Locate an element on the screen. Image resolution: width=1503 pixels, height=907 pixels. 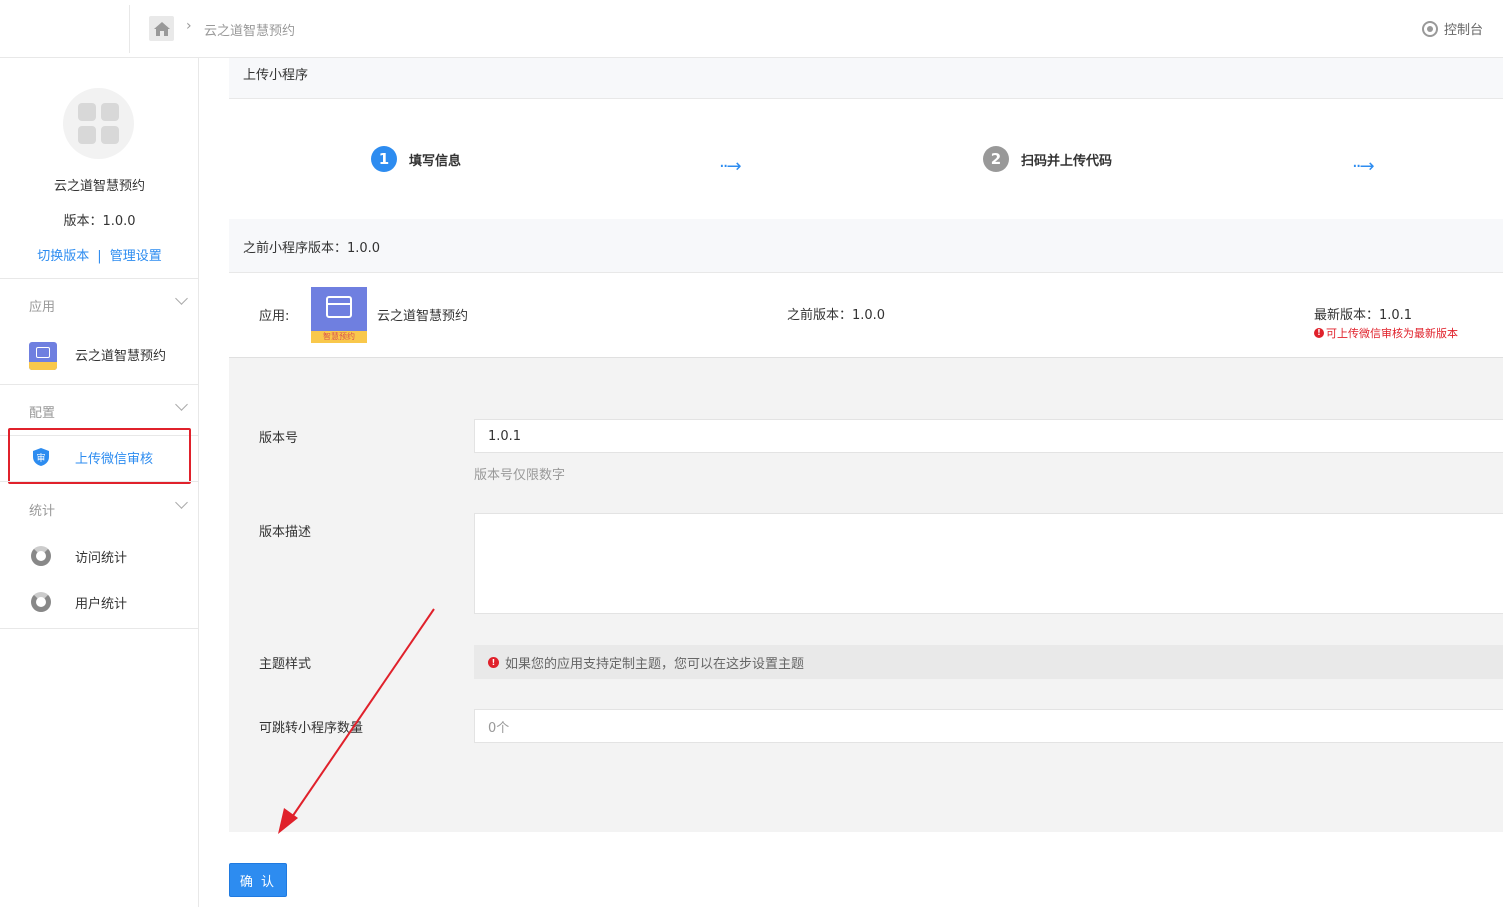
sidebar-links: 切换版本 | 管理设置 is located at coordinates (99, 254).